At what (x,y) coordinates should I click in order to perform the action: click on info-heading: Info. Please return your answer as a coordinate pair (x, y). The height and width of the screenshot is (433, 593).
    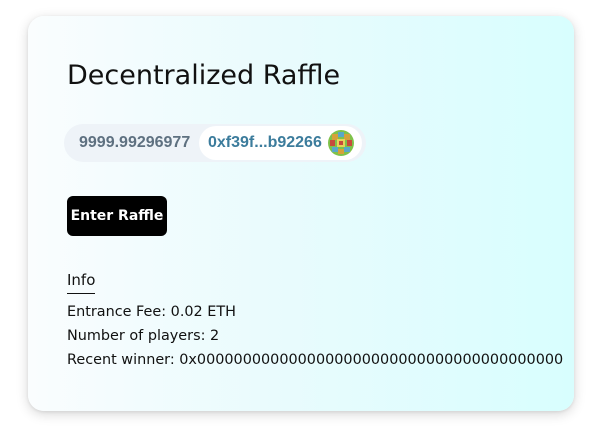
    Looking at the image, I should click on (81, 282).